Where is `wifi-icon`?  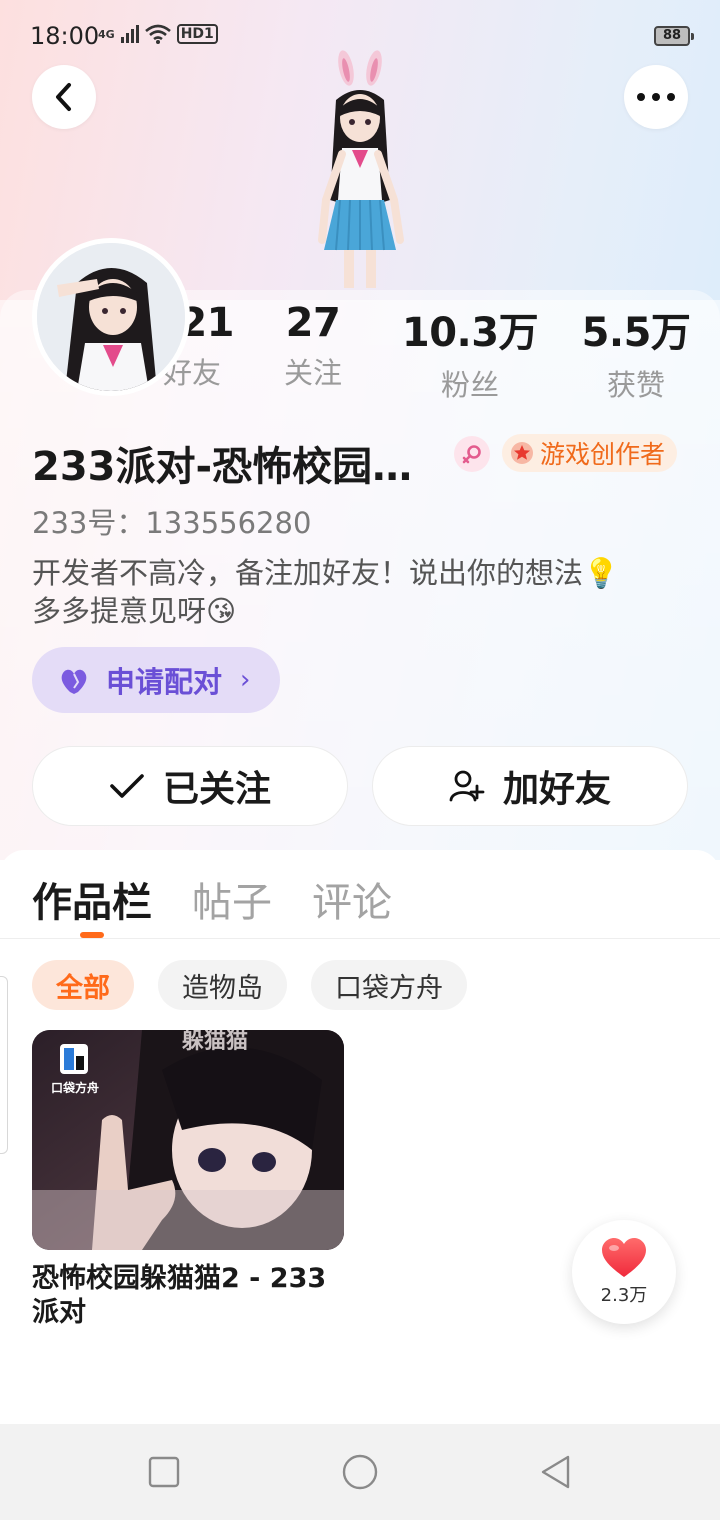
wifi-icon is located at coordinates (157, 34).